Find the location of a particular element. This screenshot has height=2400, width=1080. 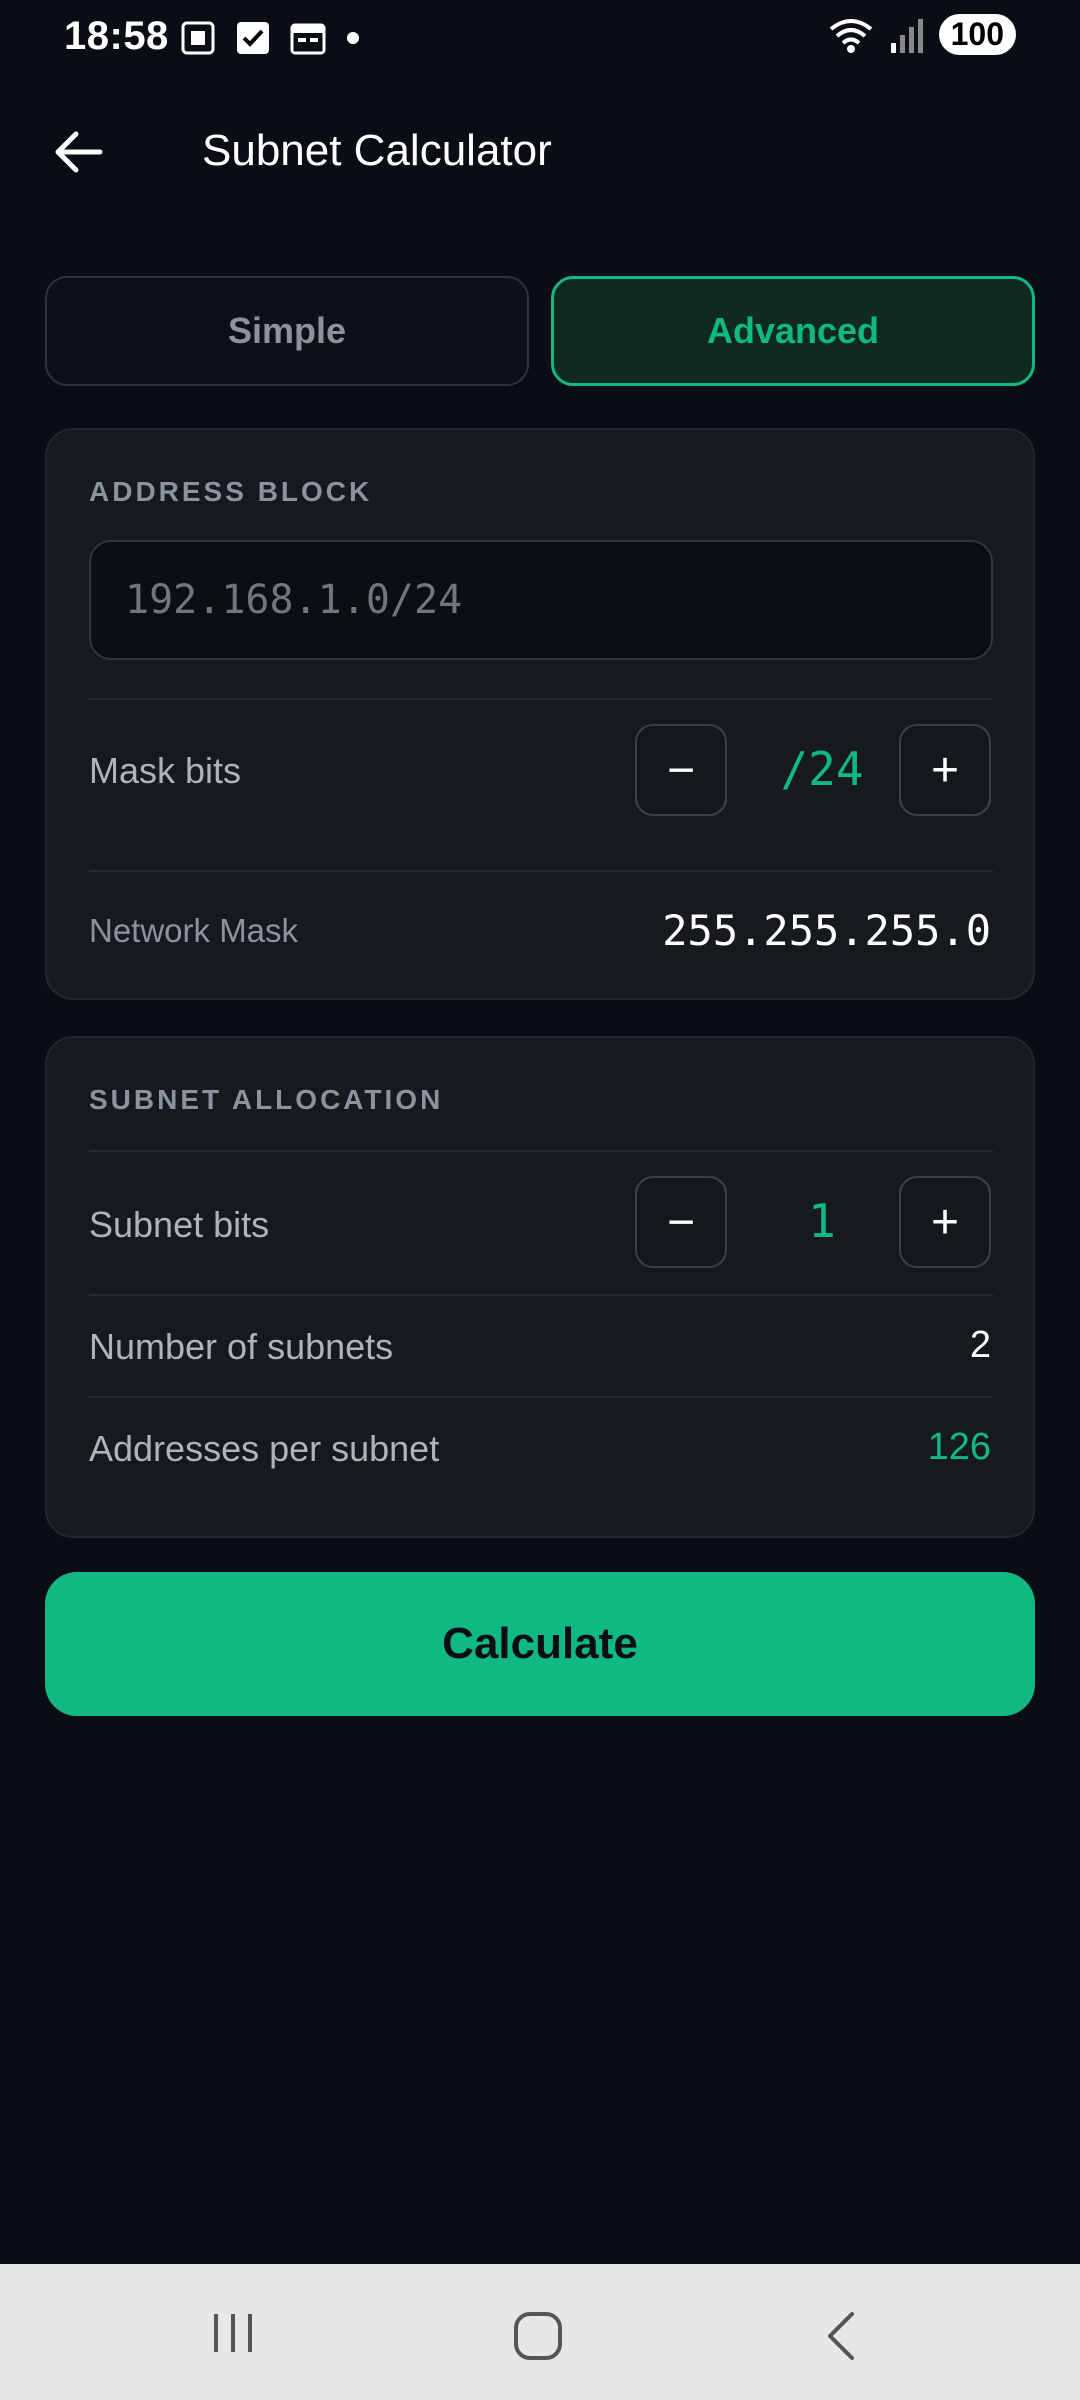

status-right-icons: 100 is located at coordinates (921, 34).